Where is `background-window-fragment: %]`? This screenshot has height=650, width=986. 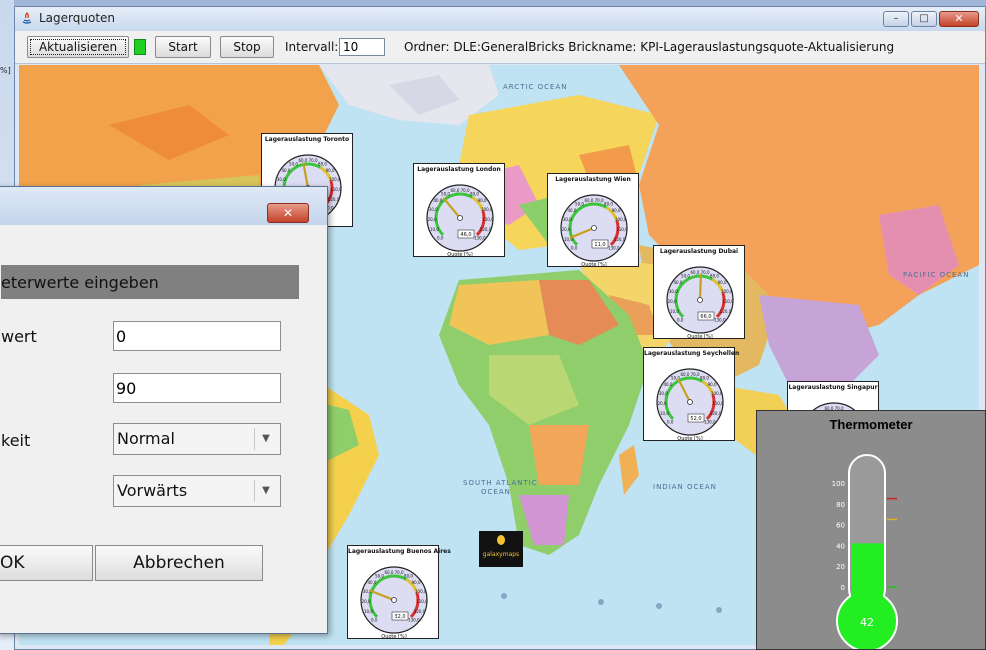
background-window-fragment: %] is located at coordinates (5, 70).